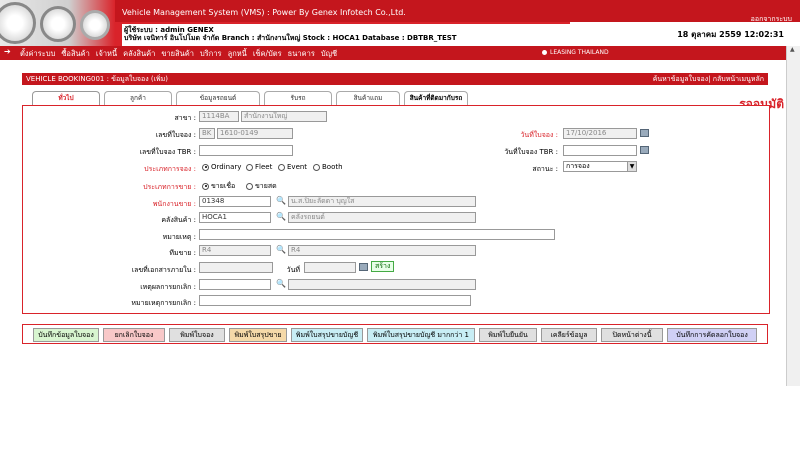 The image size is (800, 450). What do you see at coordinates (301, 54) in the screenshot?
I see `menu-item-bank: ธนาคาร` at bounding box center [301, 54].